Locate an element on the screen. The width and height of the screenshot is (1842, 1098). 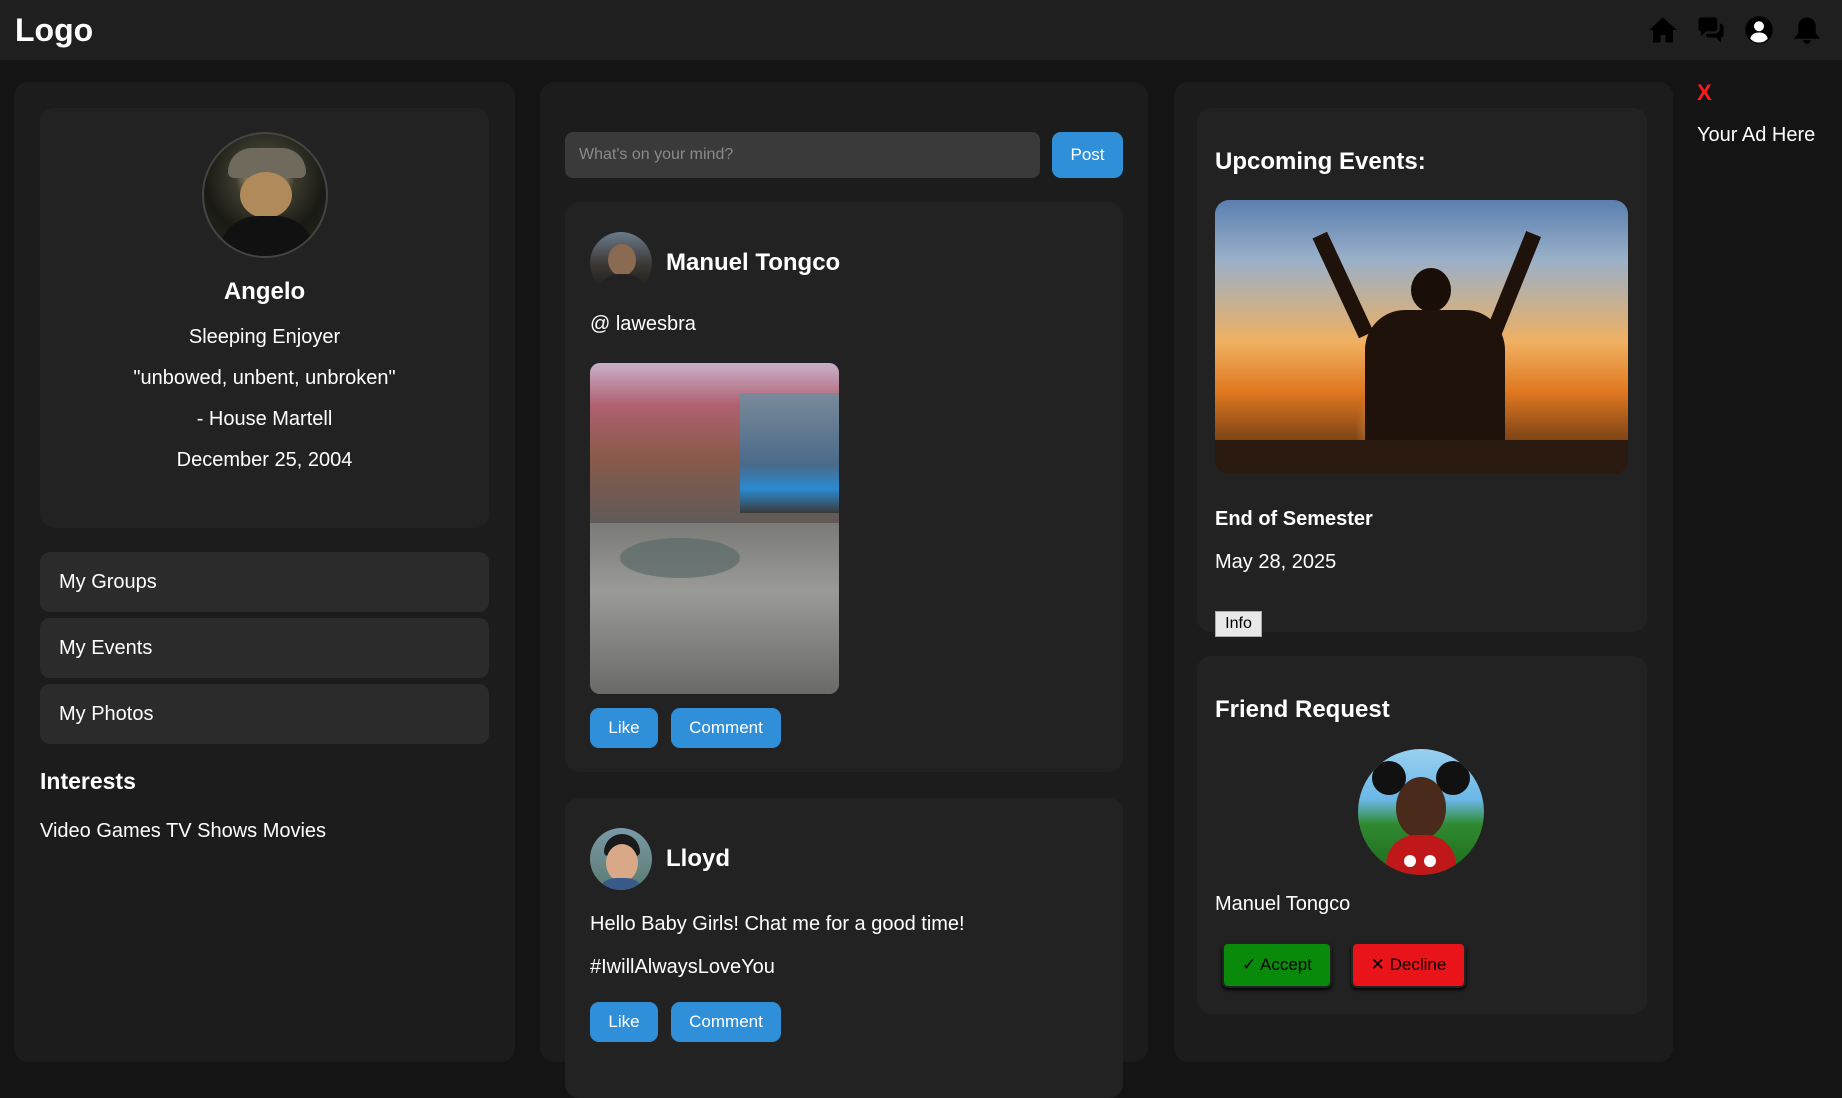
menu-my-photos: My Photos is located at coordinates (264, 714).